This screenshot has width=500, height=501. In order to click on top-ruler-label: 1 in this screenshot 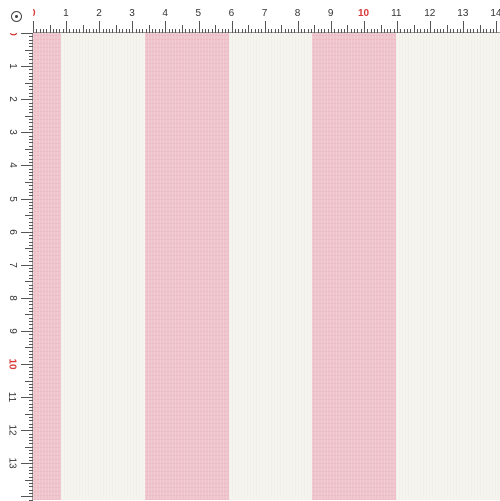, I will do `click(66, 14)`.